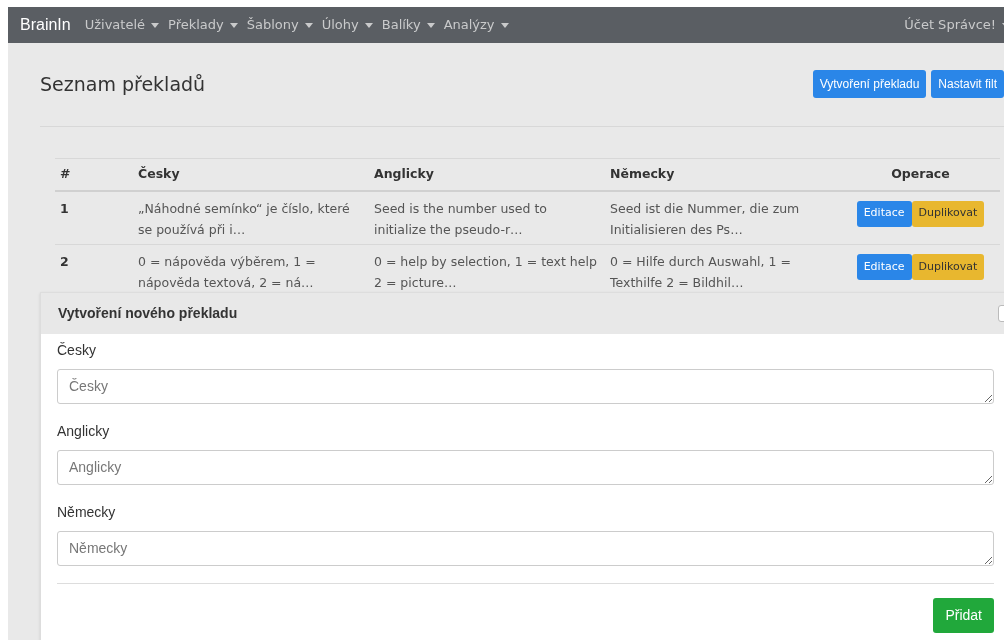  I want to click on brand: BrainIn, so click(45, 25).